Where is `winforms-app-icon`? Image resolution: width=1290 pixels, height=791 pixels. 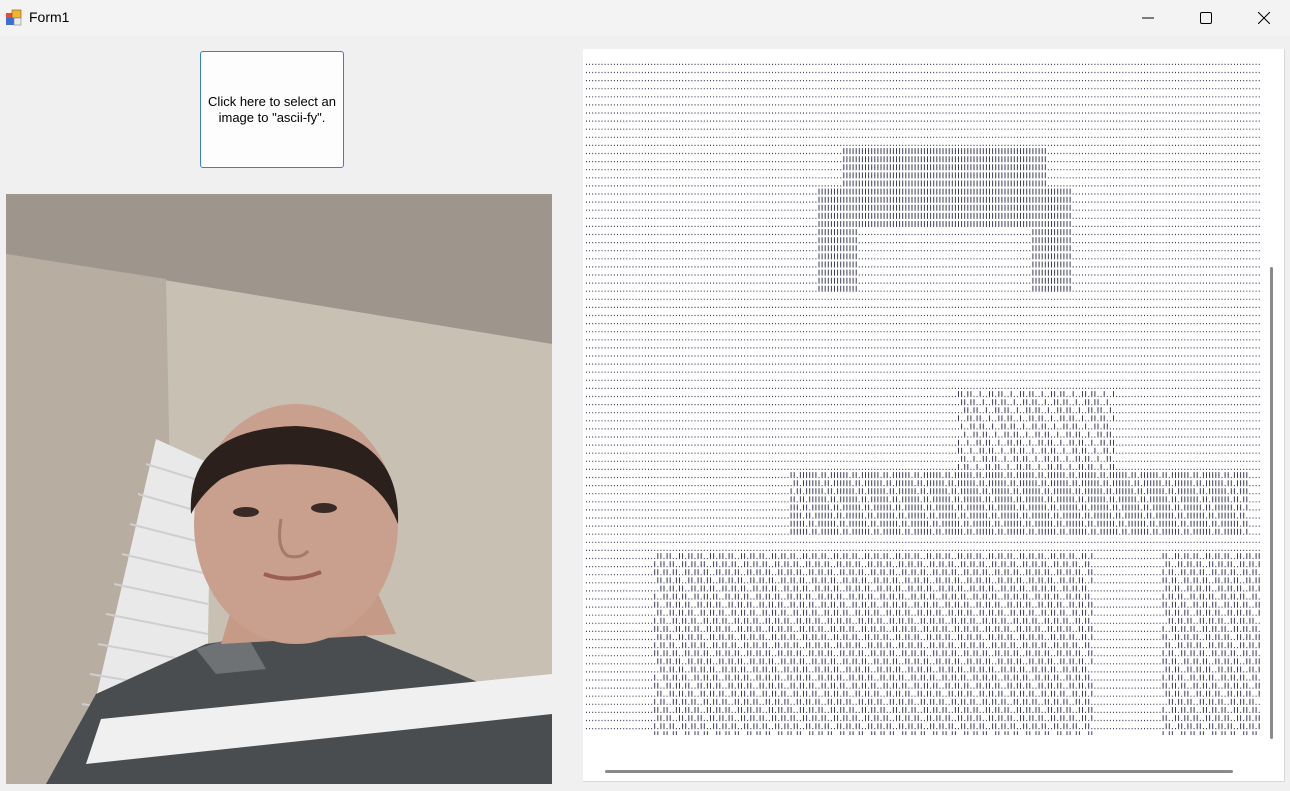
winforms-app-icon is located at coordinates (13, 17).